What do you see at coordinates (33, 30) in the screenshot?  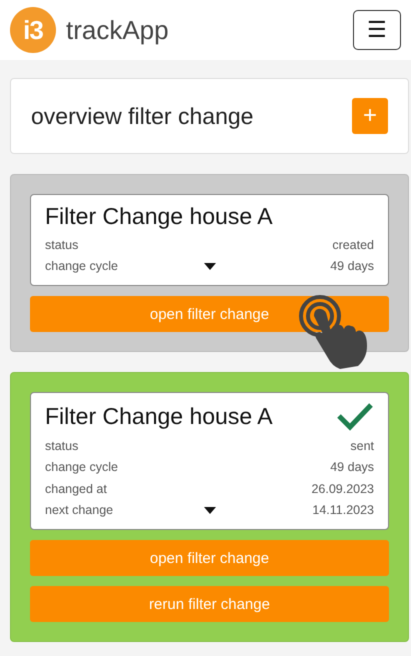 I see `logo: i3` at bounding box center [33, 30].